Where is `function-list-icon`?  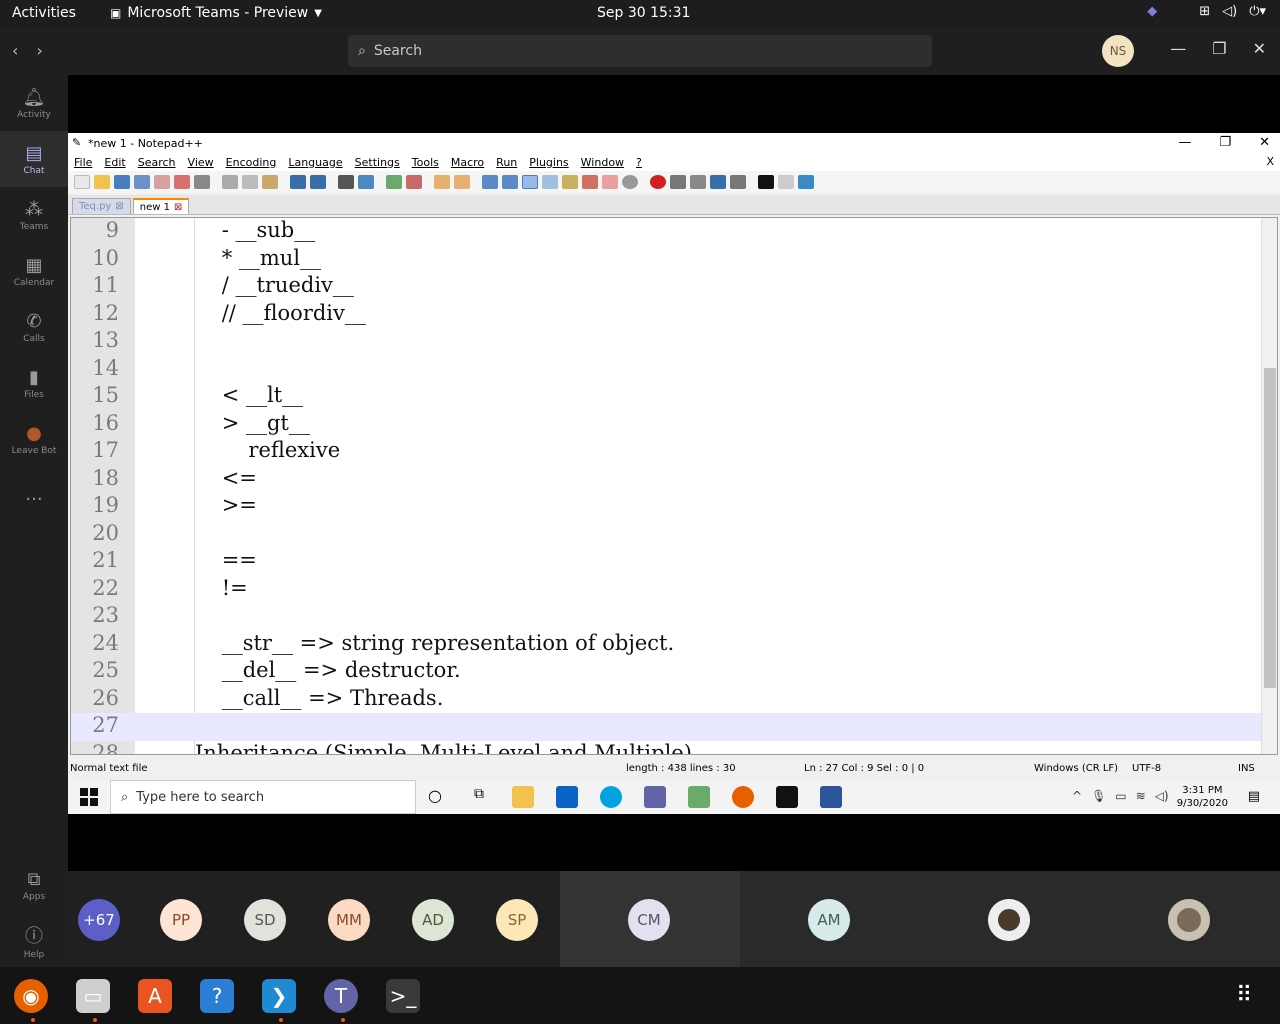
function-list-icon is located at coordinates (590, 182).